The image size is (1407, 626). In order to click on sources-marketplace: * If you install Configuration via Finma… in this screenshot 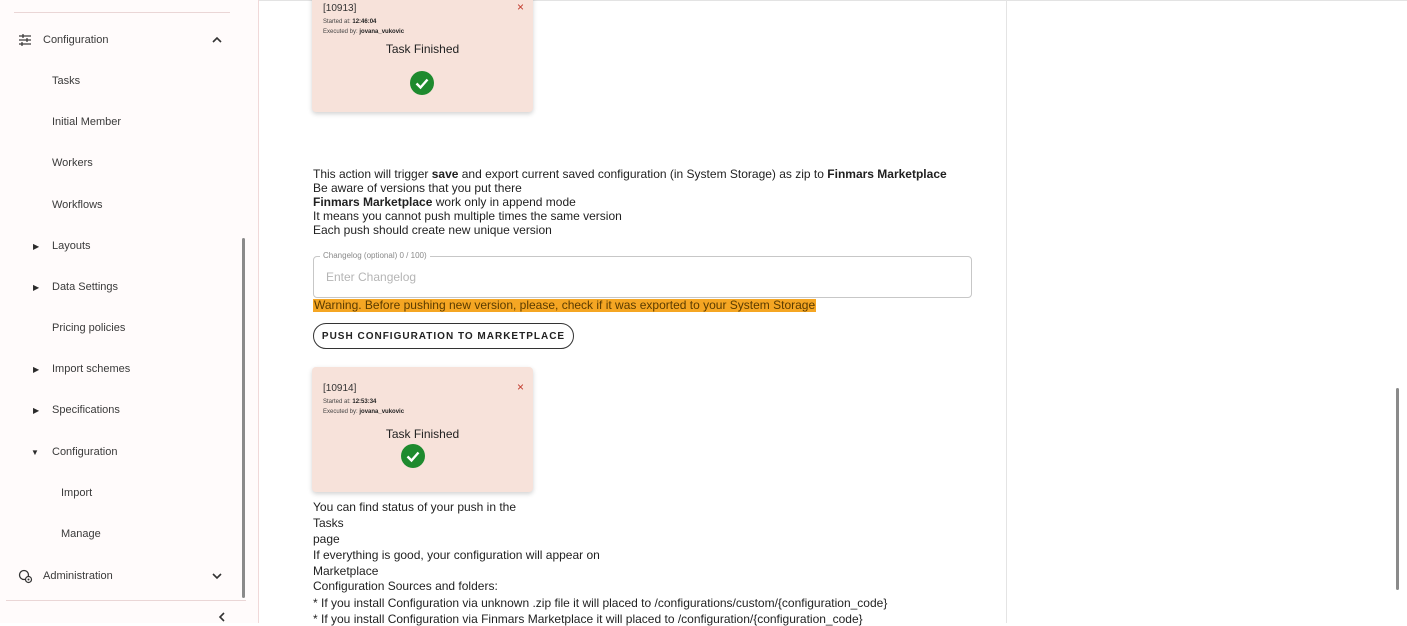, I will do `click(588, 619)`.